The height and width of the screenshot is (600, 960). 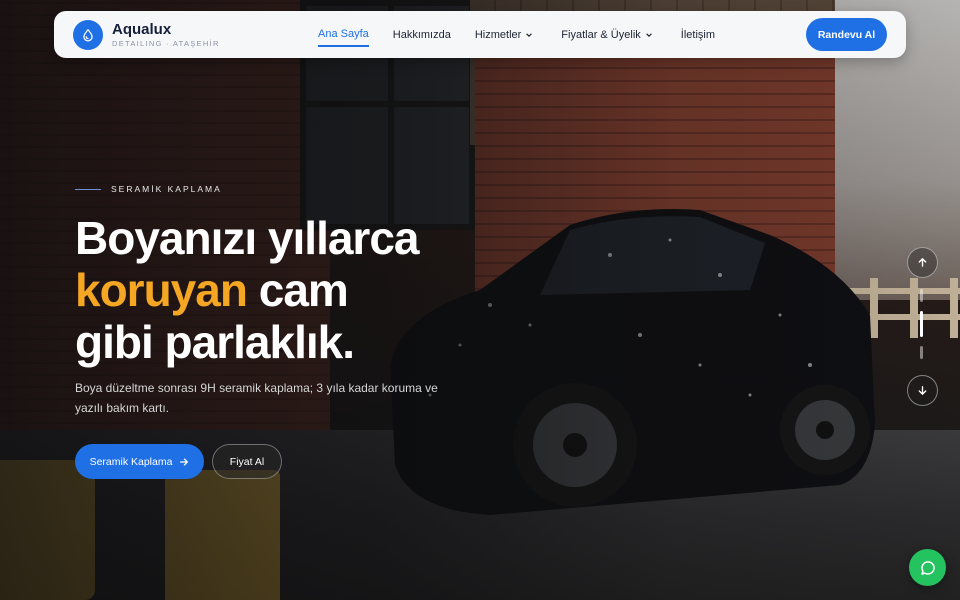 What do you see at coordinates (166, 189) in the screenshot?
I see `eyebrow-text: SERAMİK KAPLAMA` at bounding box center [166, 189].